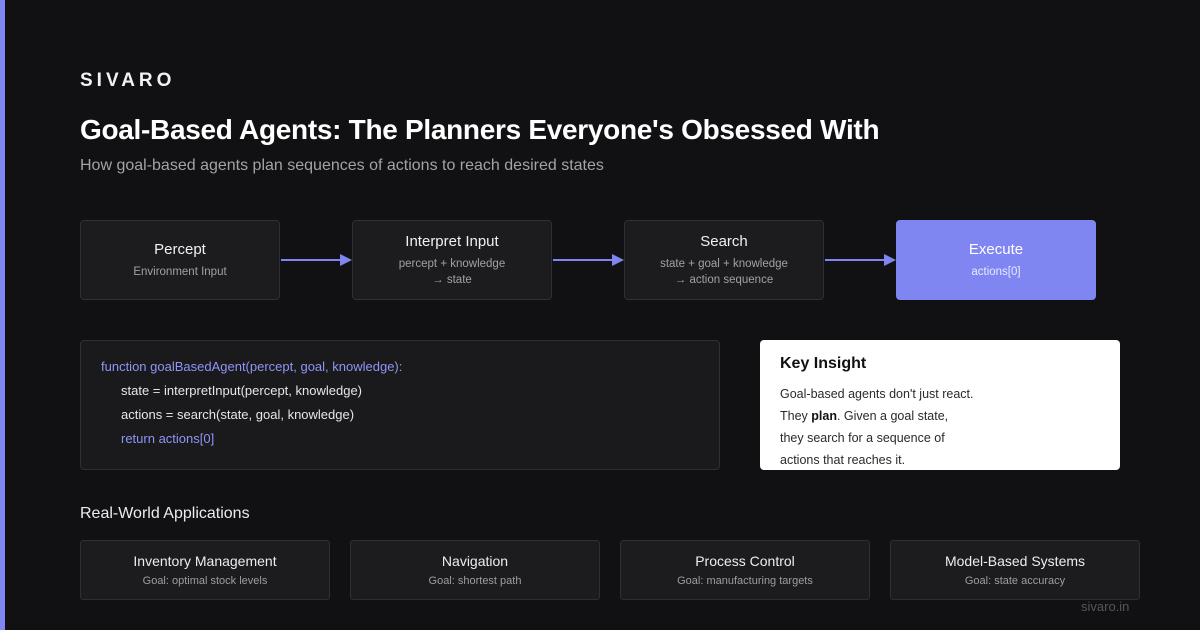 The width and height of the screenshot is (1200, 630). I want to click on application-goal: Goal: optimal stock levels, so click(205, 581).